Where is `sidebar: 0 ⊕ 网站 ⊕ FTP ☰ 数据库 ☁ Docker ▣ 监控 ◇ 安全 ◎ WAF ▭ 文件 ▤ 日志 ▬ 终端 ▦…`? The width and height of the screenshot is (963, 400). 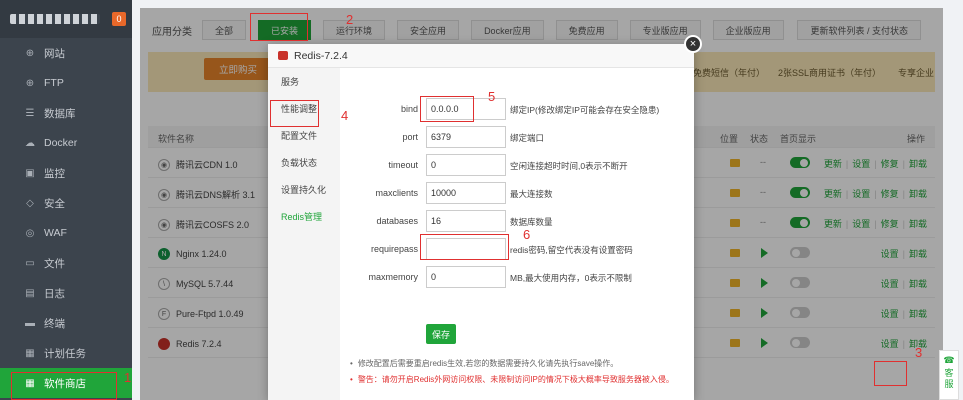
sidebar: 0 ⊕ 网站 ⊕ FTP ☰ 数据库 ☁ Docker ▣ 监控 ◇ 安全 ◎ WAF ▭ 文件 ▤ 日志 ▬ 终端 ▦… is located at coordinates (66, 200).